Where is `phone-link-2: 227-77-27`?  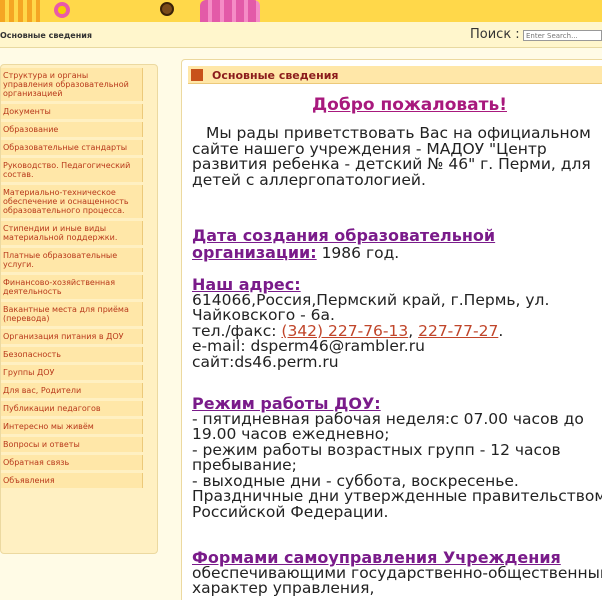 phone-link-2: 227-77-27 is located at coordinates (458, 331).